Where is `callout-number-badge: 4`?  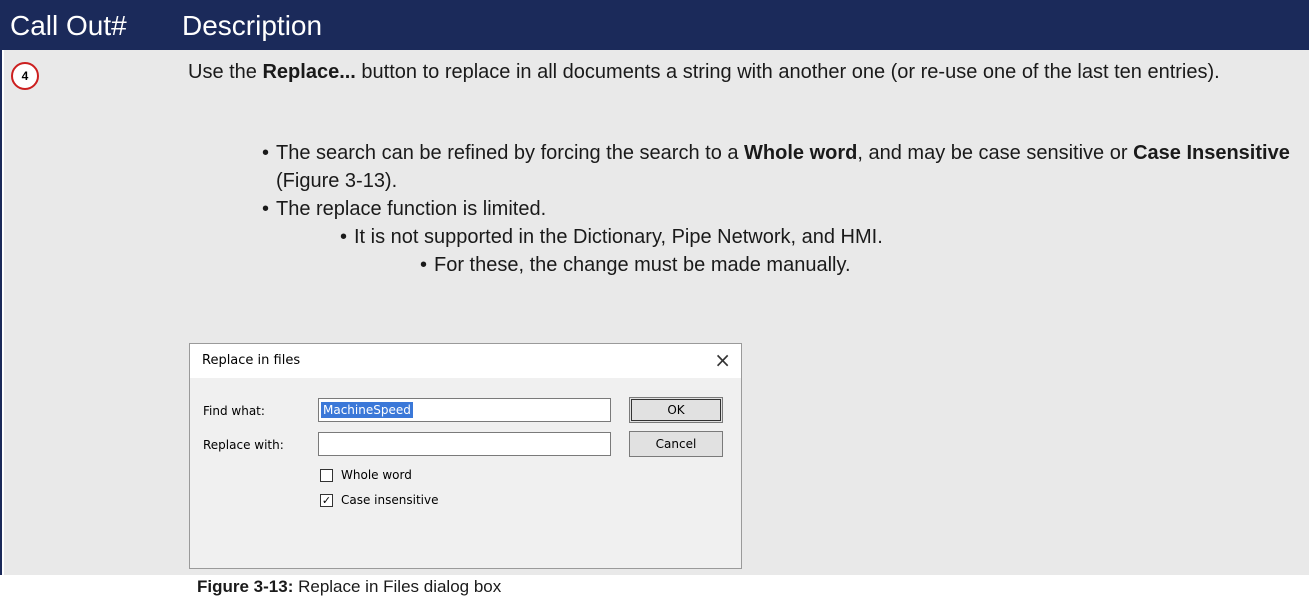 callout-number-badge: 4 is located at coordinates (25, 76).